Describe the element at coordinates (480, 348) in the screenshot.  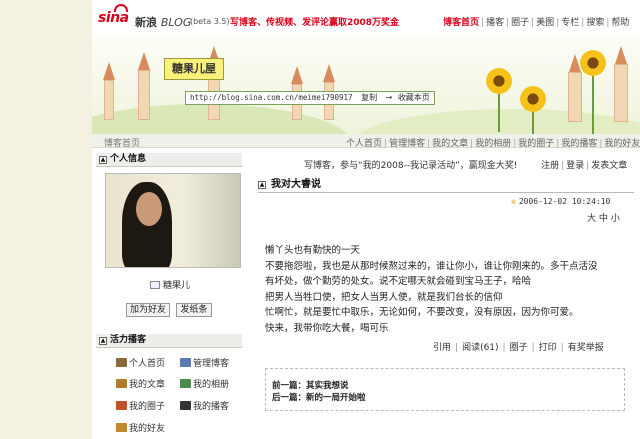
I see `read-count: 阅读(61)` at that location.